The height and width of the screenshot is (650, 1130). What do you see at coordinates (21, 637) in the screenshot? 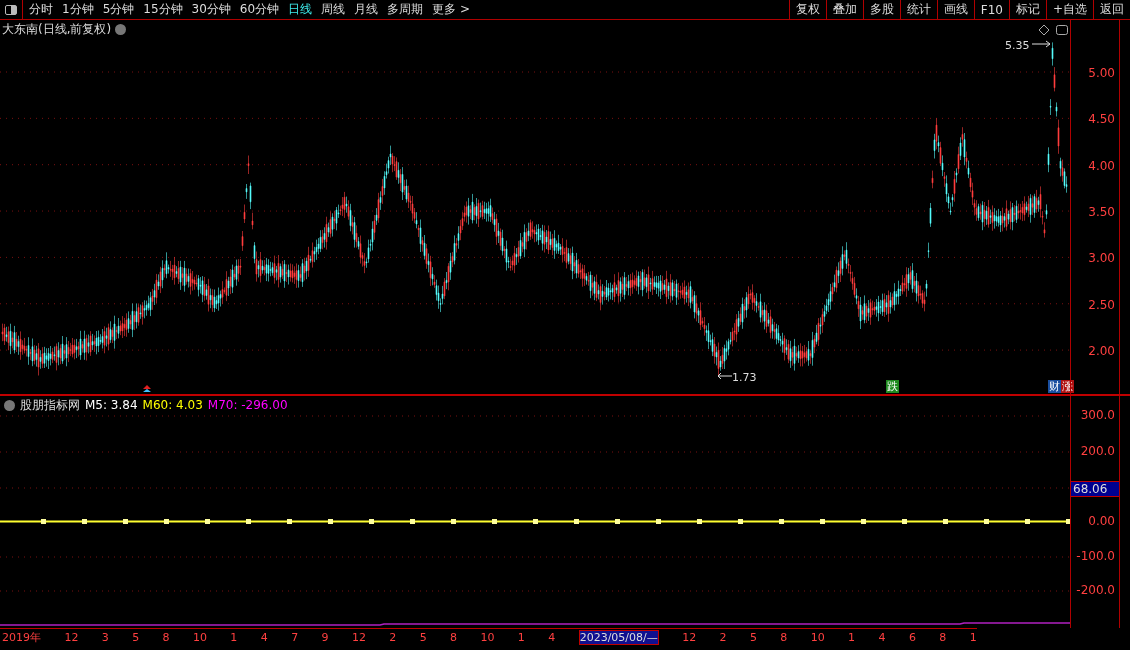
I see `date-axis-label: 2019年` at bounding box center [21, 637].